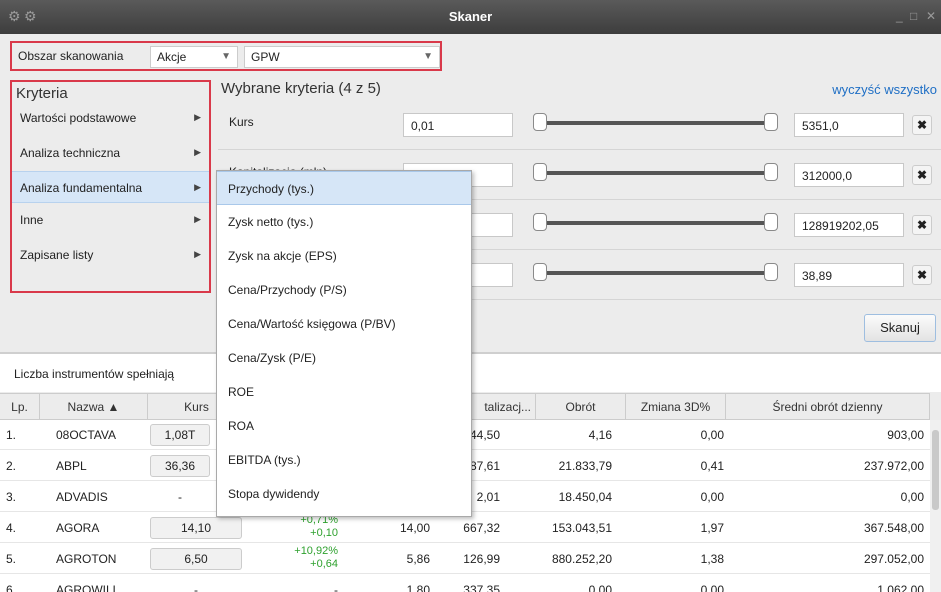  I want to click on cell-name: ABPL, so click(71, 466).